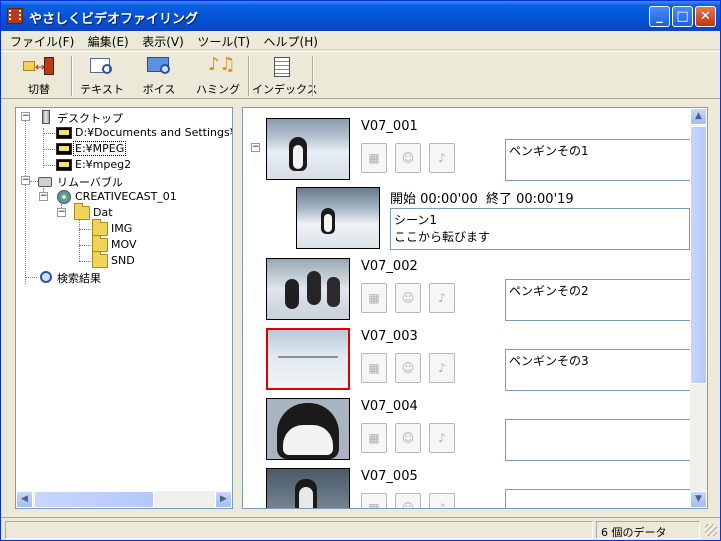 This screenshot has height=541, width=721. Describe the element at coordinates (223, 40) in the screenshot. I see `menu-tools: ツール(T)` at that location.